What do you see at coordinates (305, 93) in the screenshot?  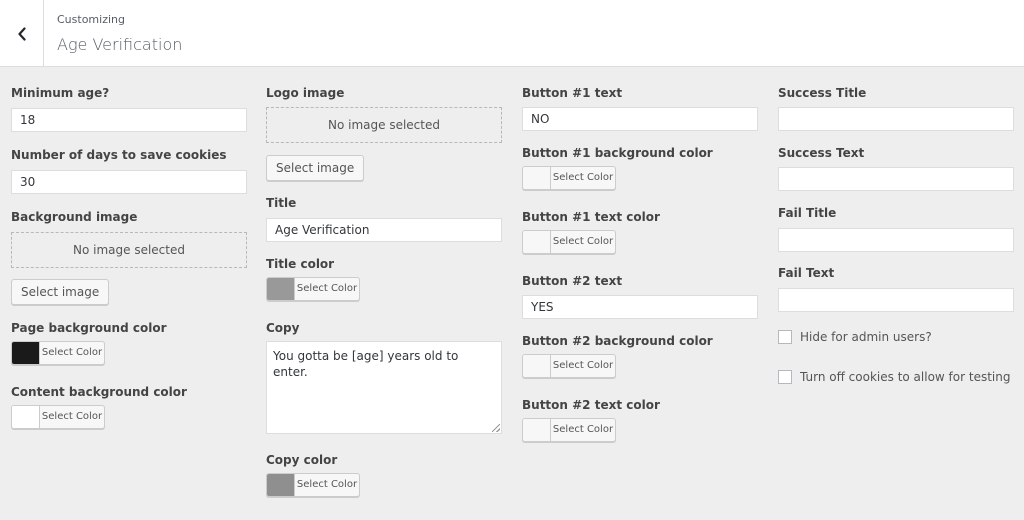 I see `logo-image-label: Logo image` at bounding box center [305, 93].